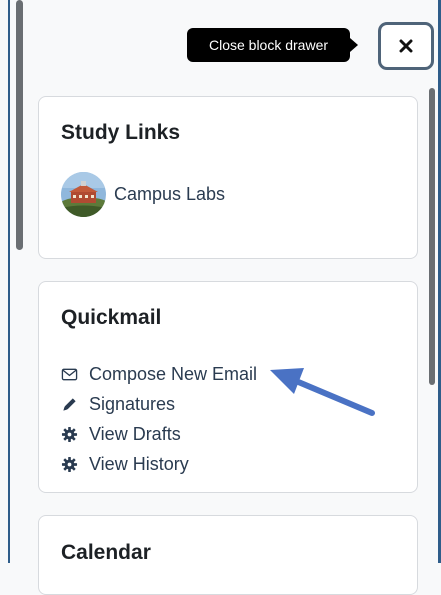 The width and height of the screenshot is (441, 595). I want to click on view-history-link: View History, so click(158, 464).